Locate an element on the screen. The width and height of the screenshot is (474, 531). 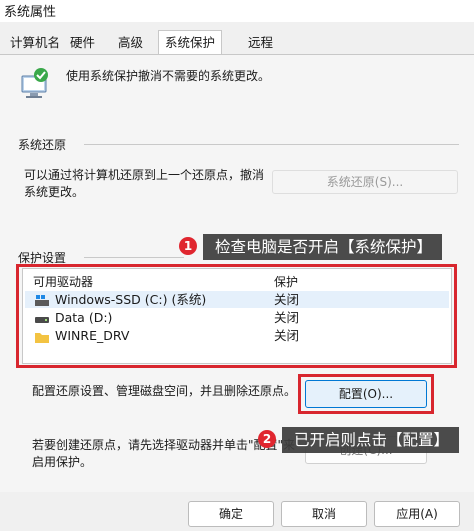
step-1-callout: 检查电脑是否开启【系统保护】 is located at coordinates (323, 247).